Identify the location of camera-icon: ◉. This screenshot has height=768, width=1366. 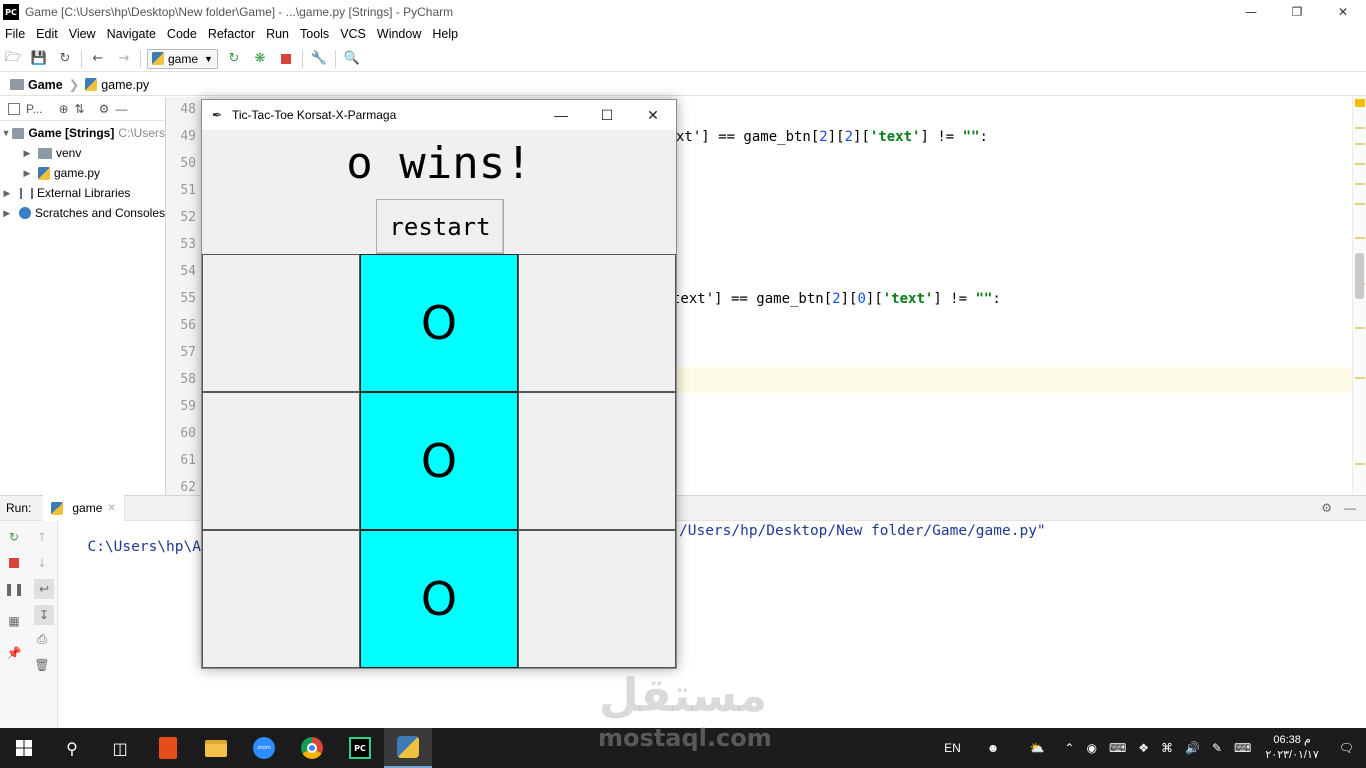
(1091, 748).